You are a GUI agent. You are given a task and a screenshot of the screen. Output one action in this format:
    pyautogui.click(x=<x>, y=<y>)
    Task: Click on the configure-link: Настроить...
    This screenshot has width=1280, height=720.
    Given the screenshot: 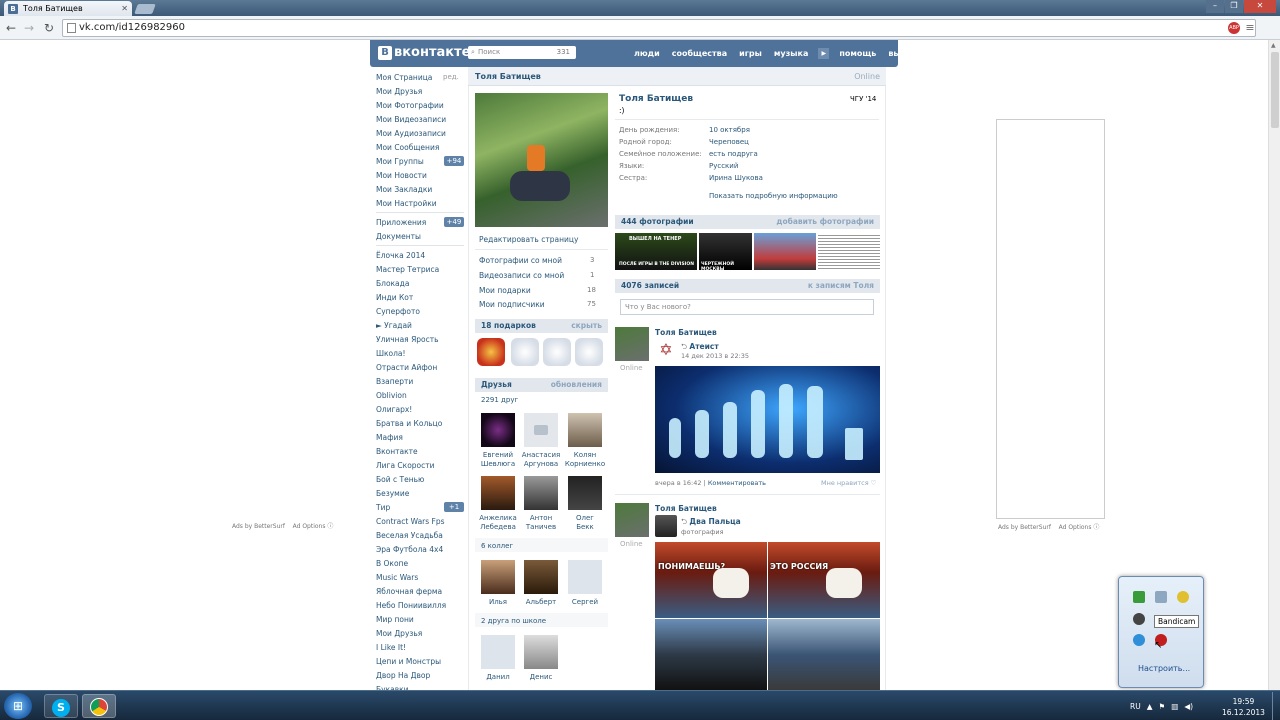 What is the action you would take?
    pyautogui.click(x=1164, y=668)
    